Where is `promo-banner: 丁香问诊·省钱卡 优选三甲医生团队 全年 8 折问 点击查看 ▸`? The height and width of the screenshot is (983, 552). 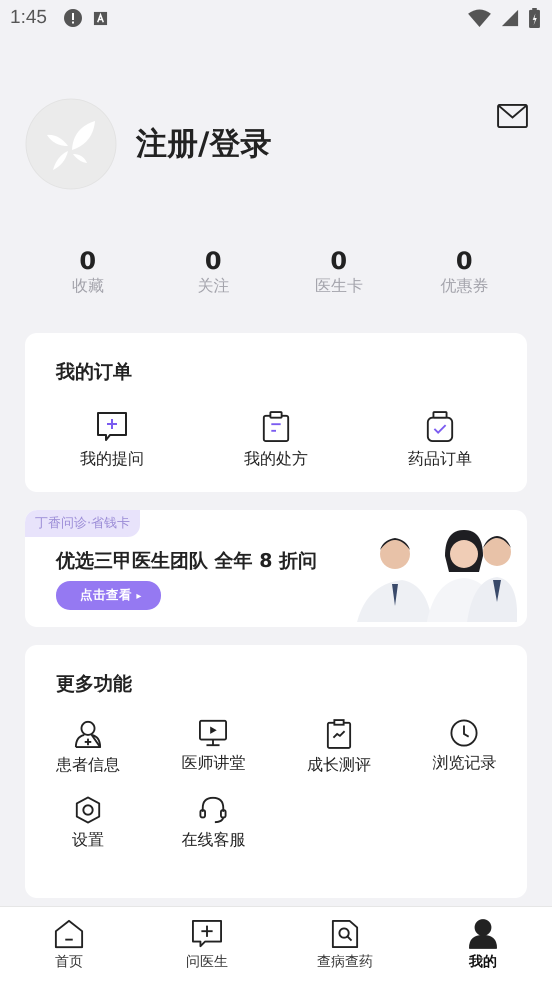 promo-banner: 丁香问诊·省钱卡 优选三甲医生团队 全年 8 折问 点击查看 ▸ is located at coordinates (276, 568).